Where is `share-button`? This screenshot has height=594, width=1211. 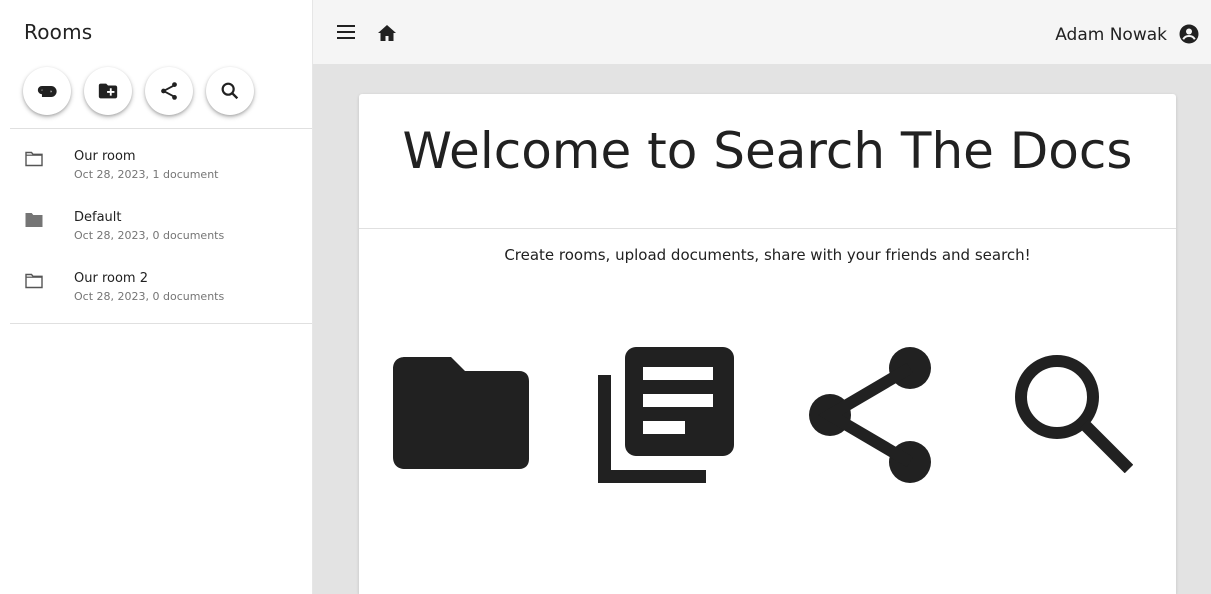 share-button is located at coordinates (169, 91).